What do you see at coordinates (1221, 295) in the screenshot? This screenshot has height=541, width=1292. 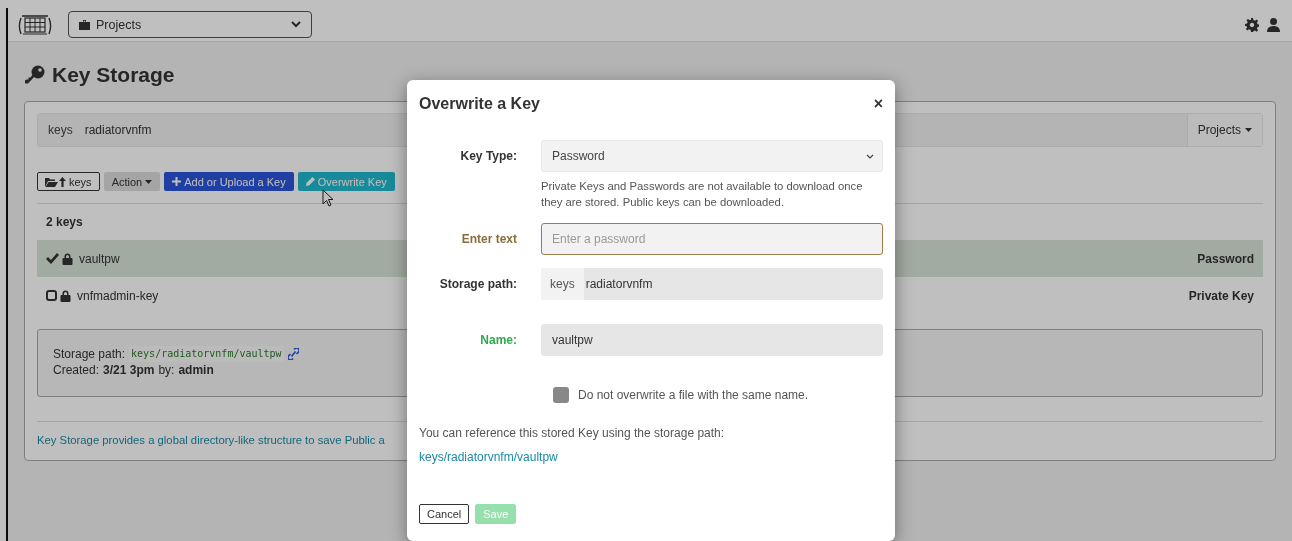 I see `key-type: Private Key` at bounding box center [1221, 295].